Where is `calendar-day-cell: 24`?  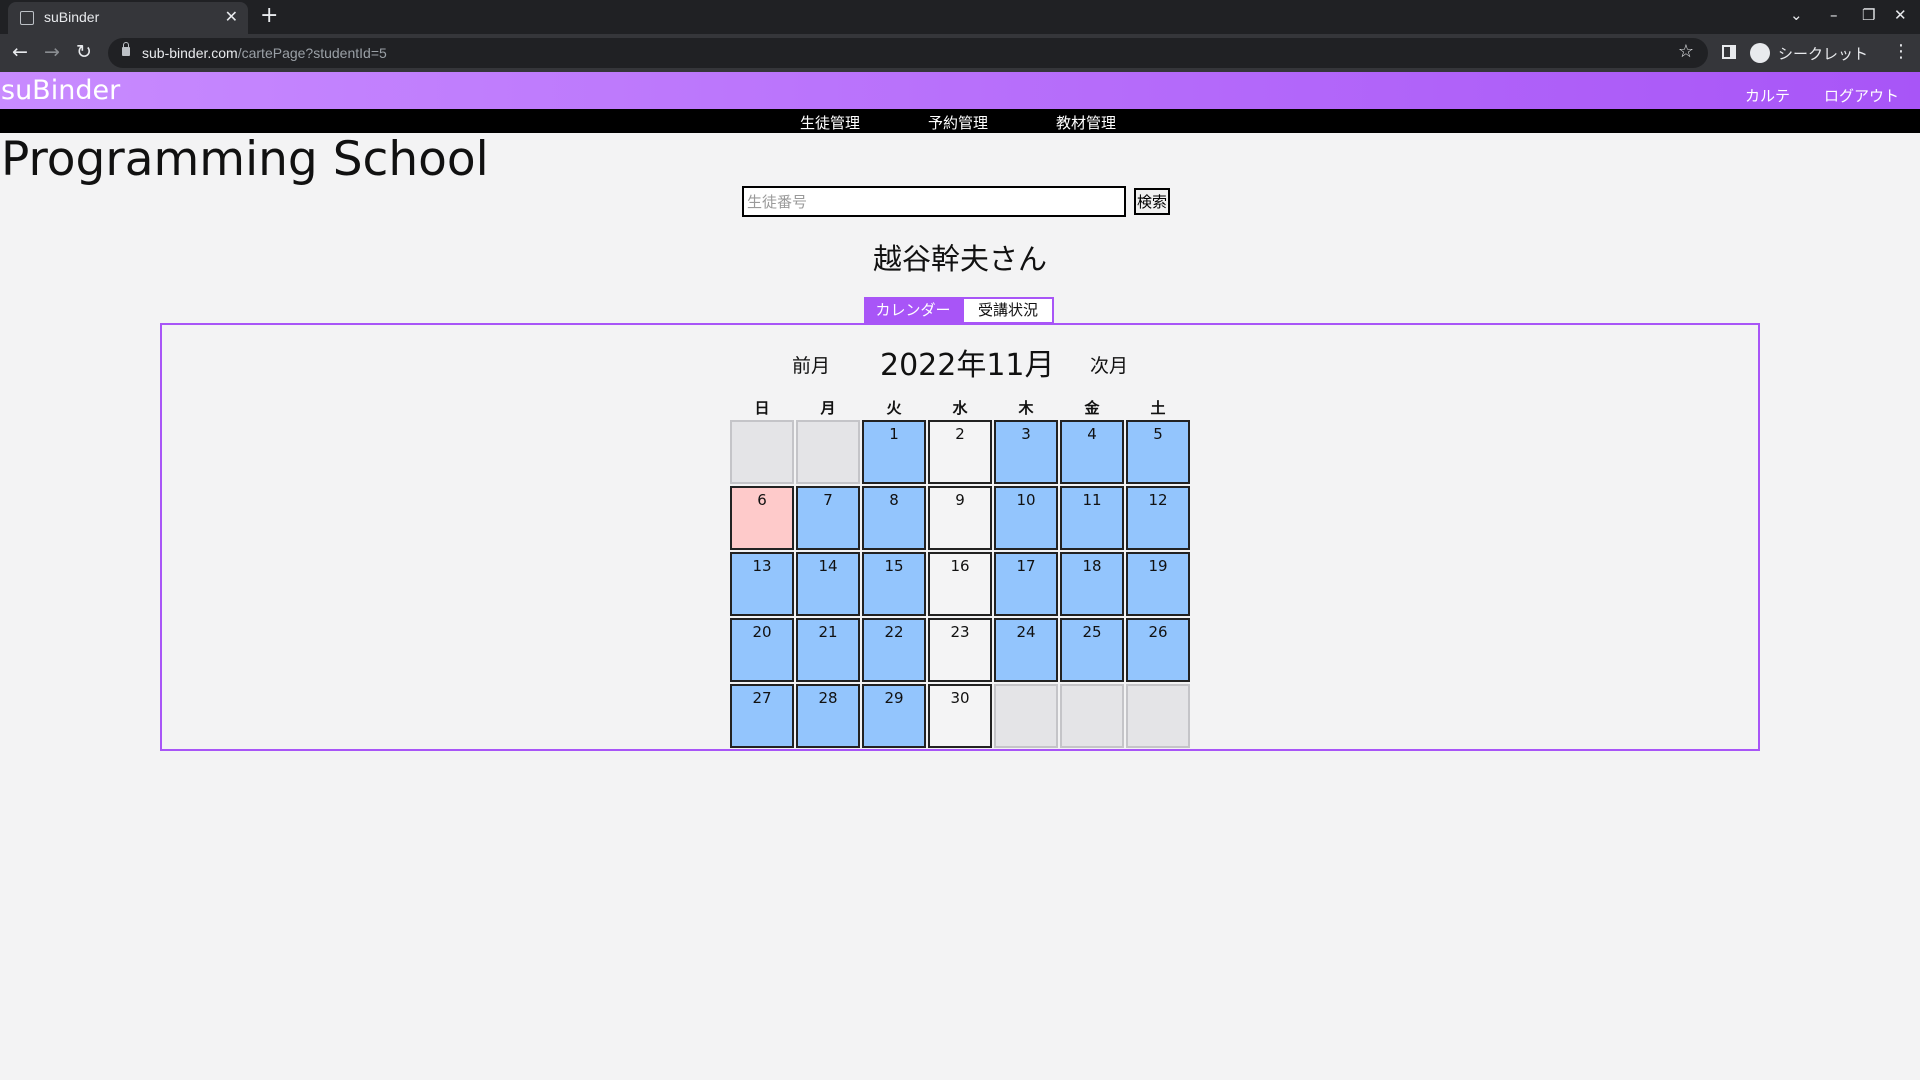
calendar-day-cell: 24 is located at coordinates (1026, 650).